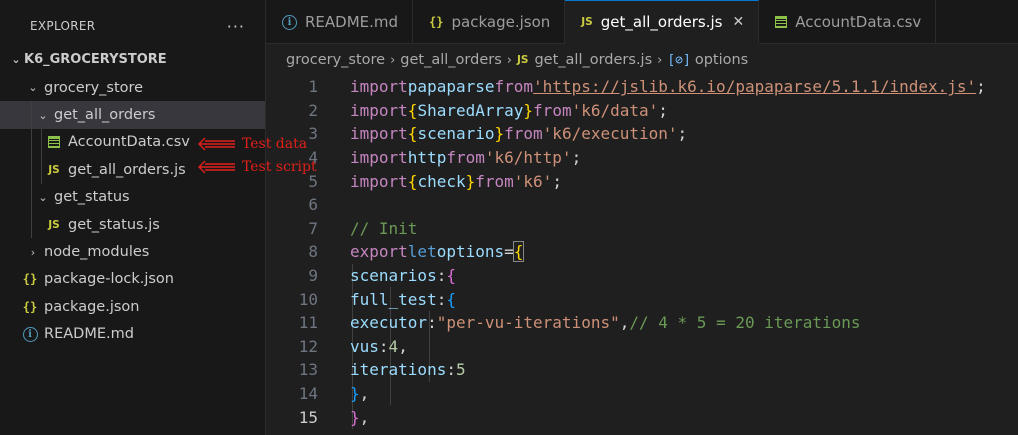 This screenshot has width=1018, height=435. What do you see at coordinates (132, 197) in the screenshot?
I see `tree-item-get-status: ⌄ get_status` at bounding box center [132, 197].